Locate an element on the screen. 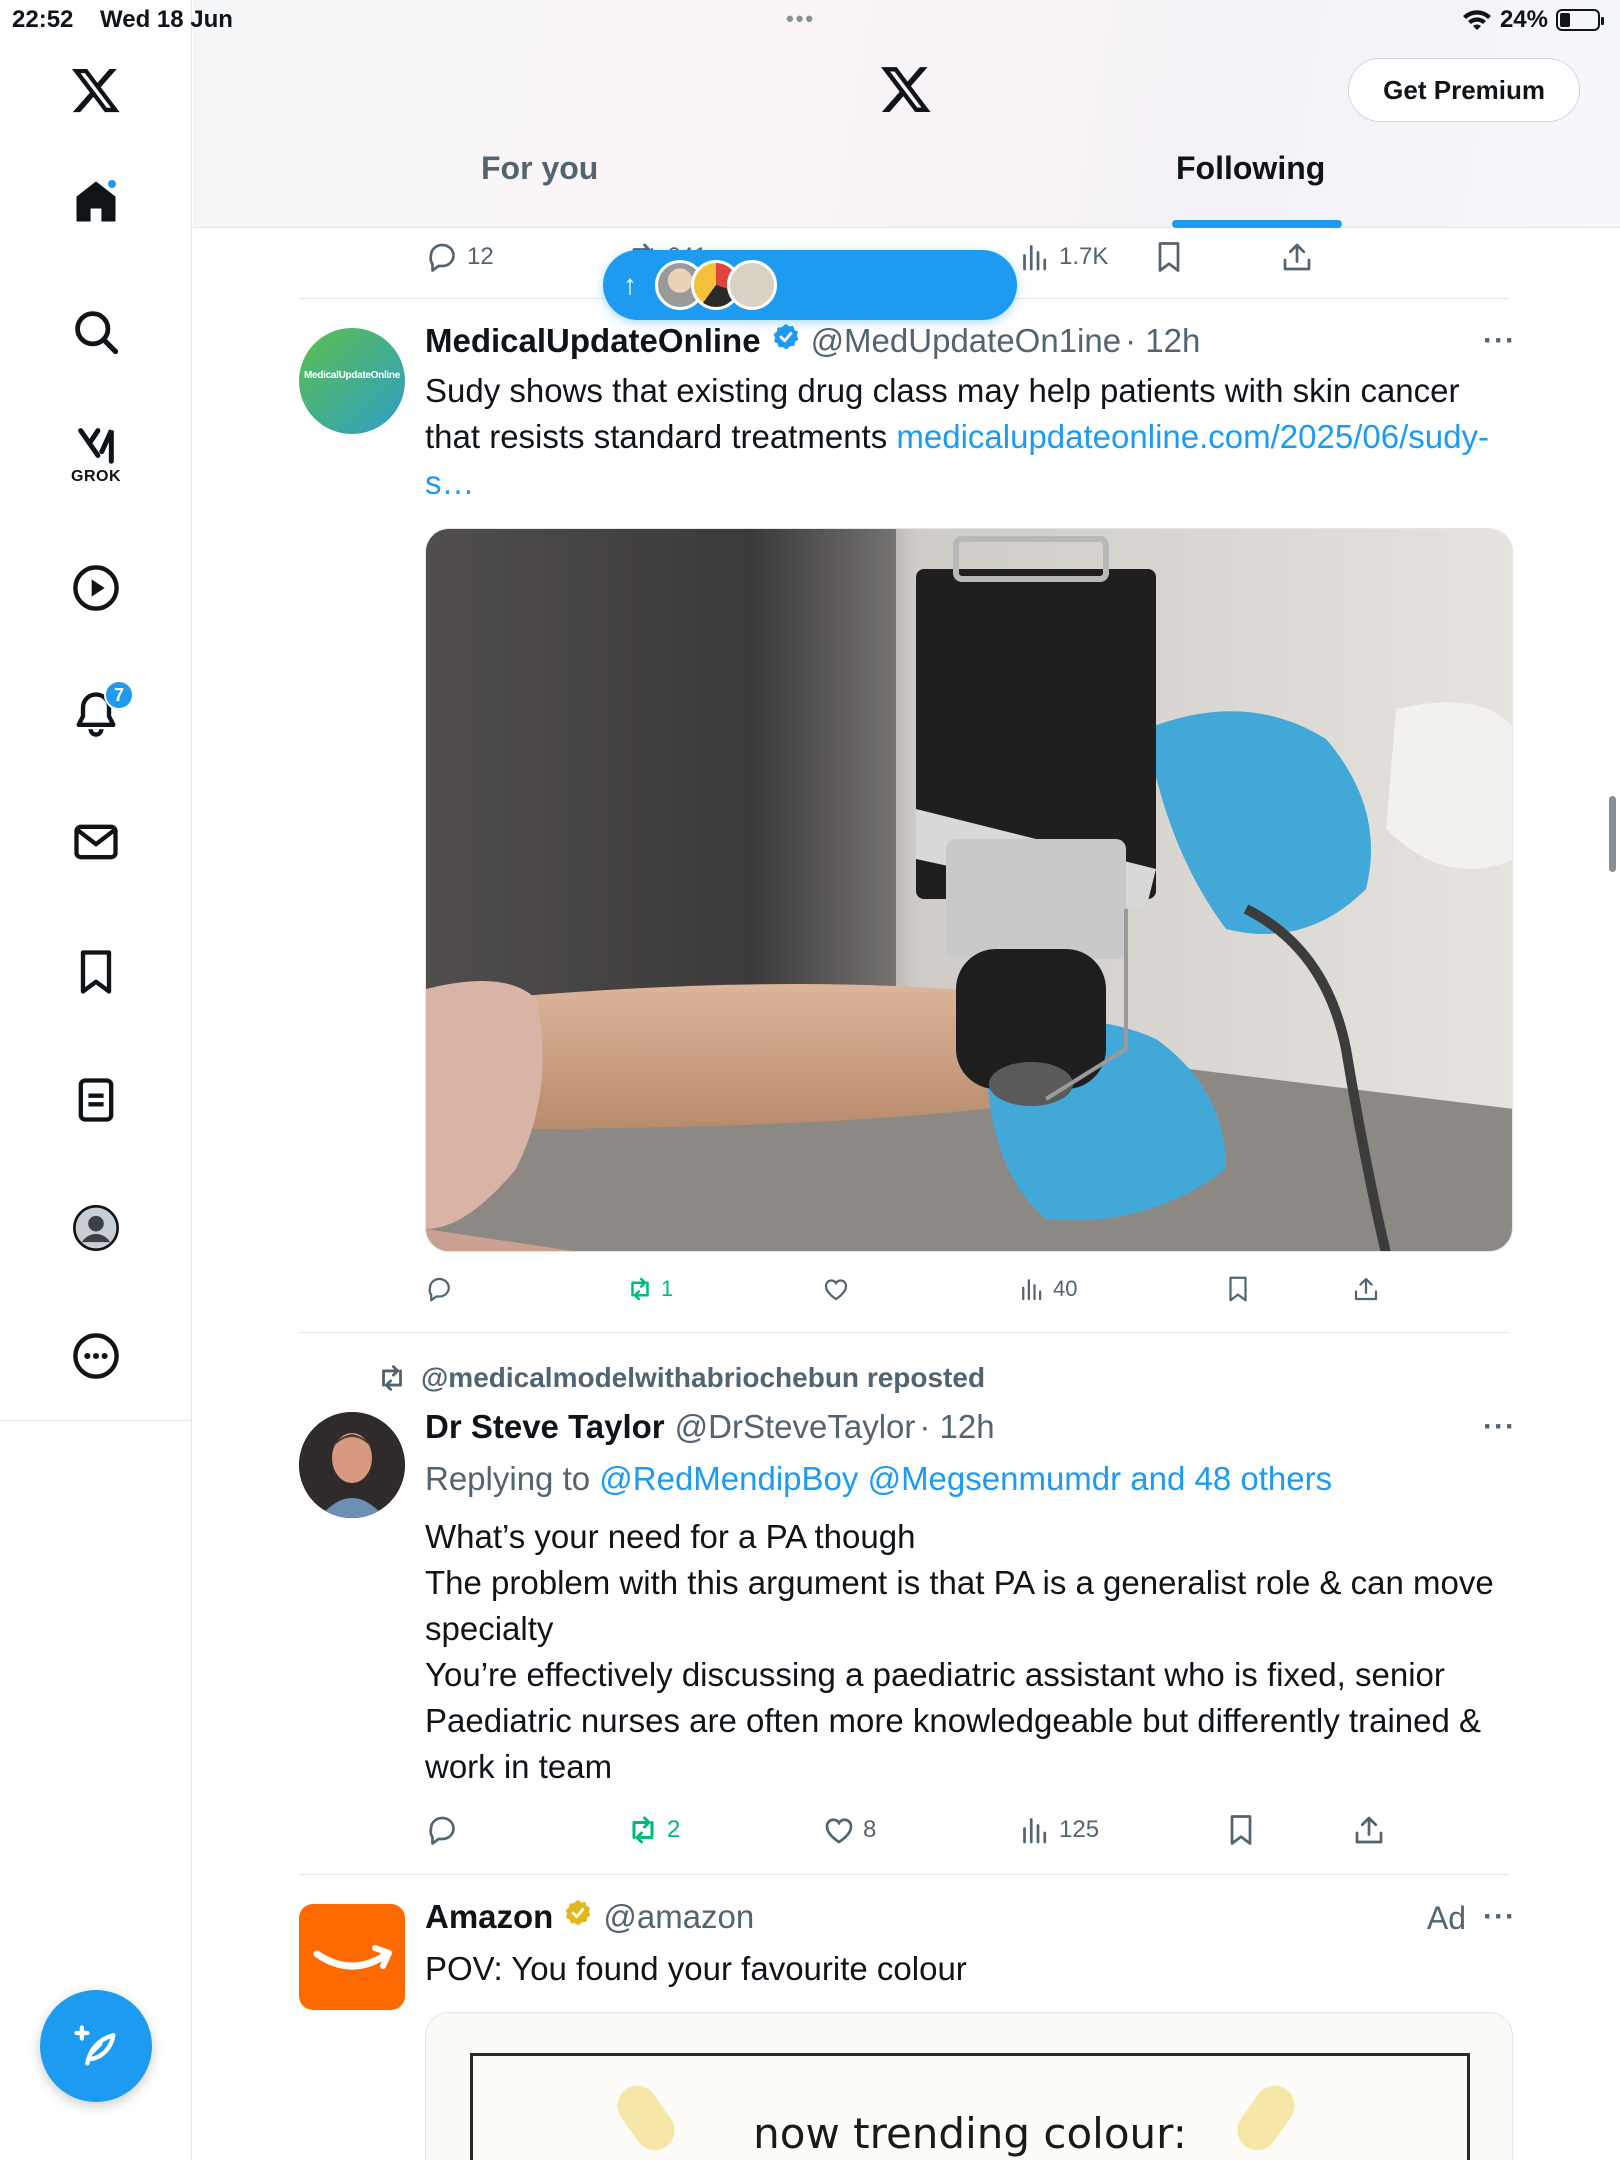 This screenshot has height=2160, width=1620. post-header: Amazon @amazon is located at coordinates (589, 1917).